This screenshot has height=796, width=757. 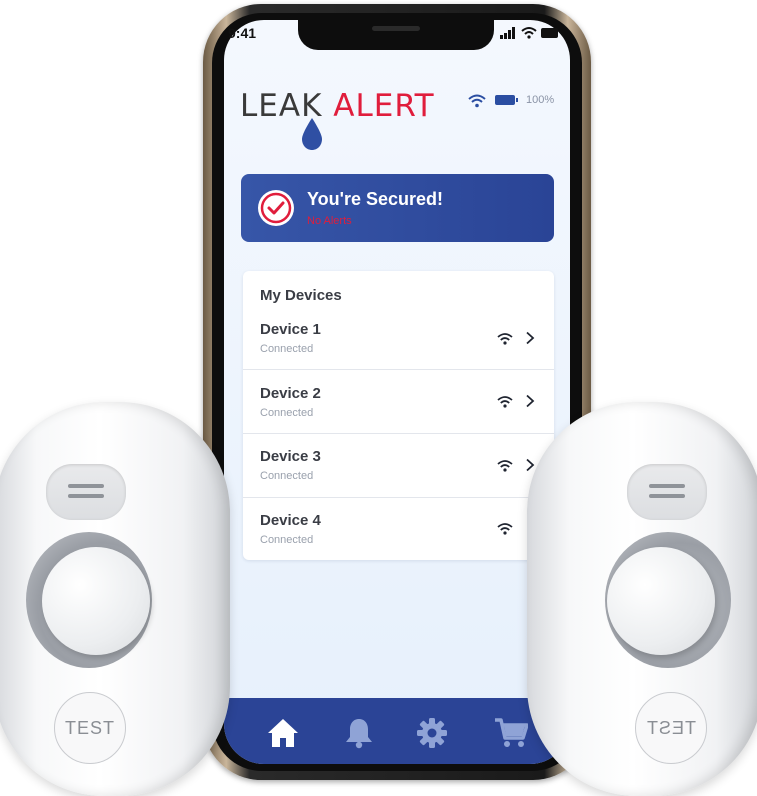 I want to click on status-bar-icons, so click(x=529, y=33).